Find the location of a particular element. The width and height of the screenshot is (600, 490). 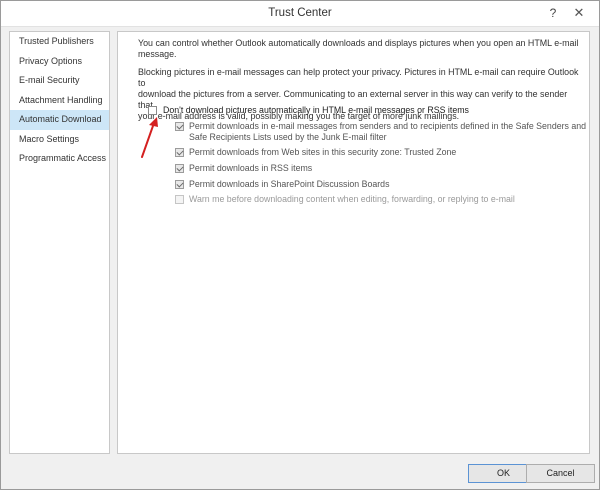

sidebar-item-trusted-publishers: Trusted Publishers is located at coordinates (59, 42).